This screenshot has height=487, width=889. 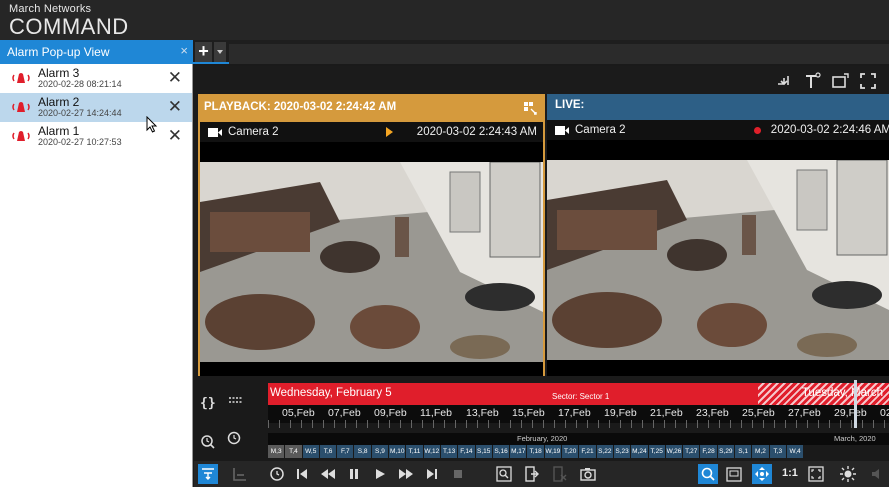 I want to click on timeline-day-cell: T,4, so click(x=294, y=451).